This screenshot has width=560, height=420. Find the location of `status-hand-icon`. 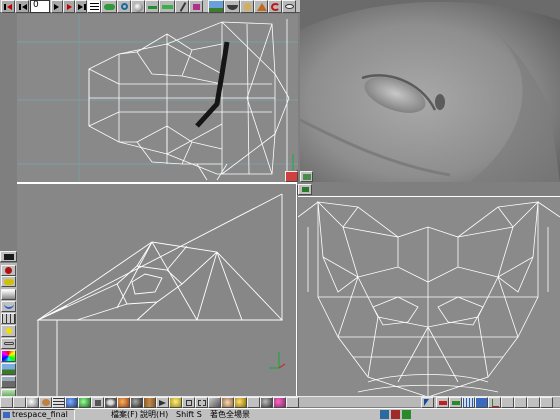

status-hand-icon is located at coordinates (19, 402).